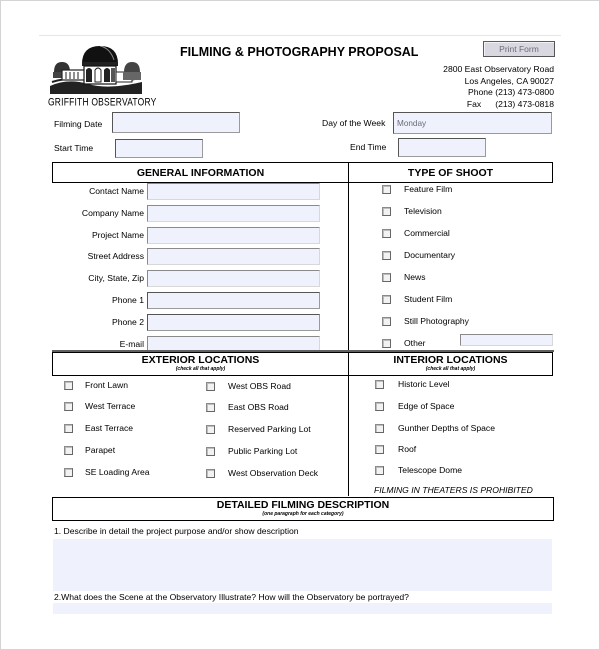 This screenshot has width=600, height=650. I want to click on telescope-dome-checkbox, so click(379, 470).